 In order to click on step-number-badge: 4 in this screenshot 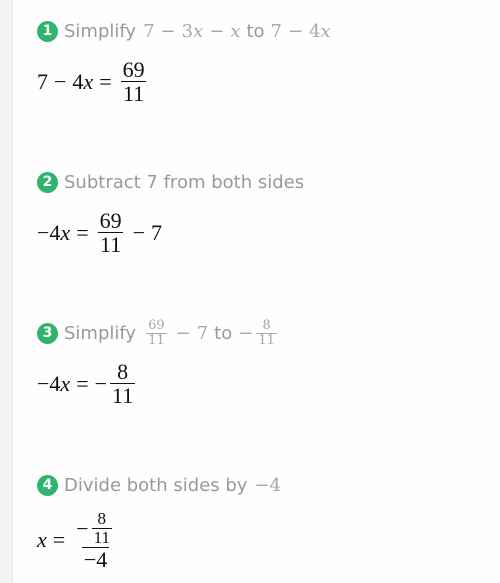, I will do `click(47, 485)`.